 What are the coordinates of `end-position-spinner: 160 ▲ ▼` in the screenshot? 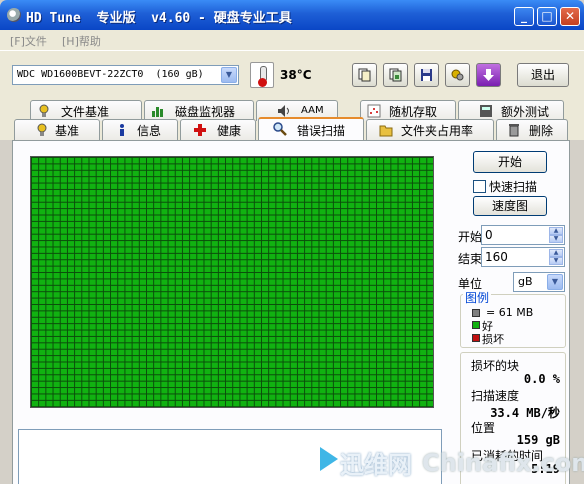 It's located at (523, 257).